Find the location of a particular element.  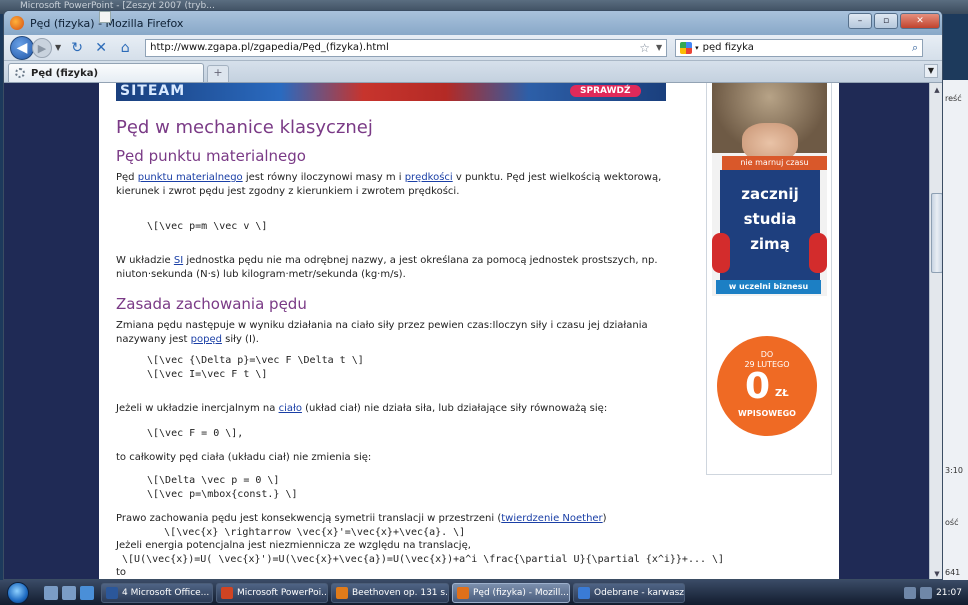

search-engine-dropdown-icon: ▾ is located at coordinates (697, 48).